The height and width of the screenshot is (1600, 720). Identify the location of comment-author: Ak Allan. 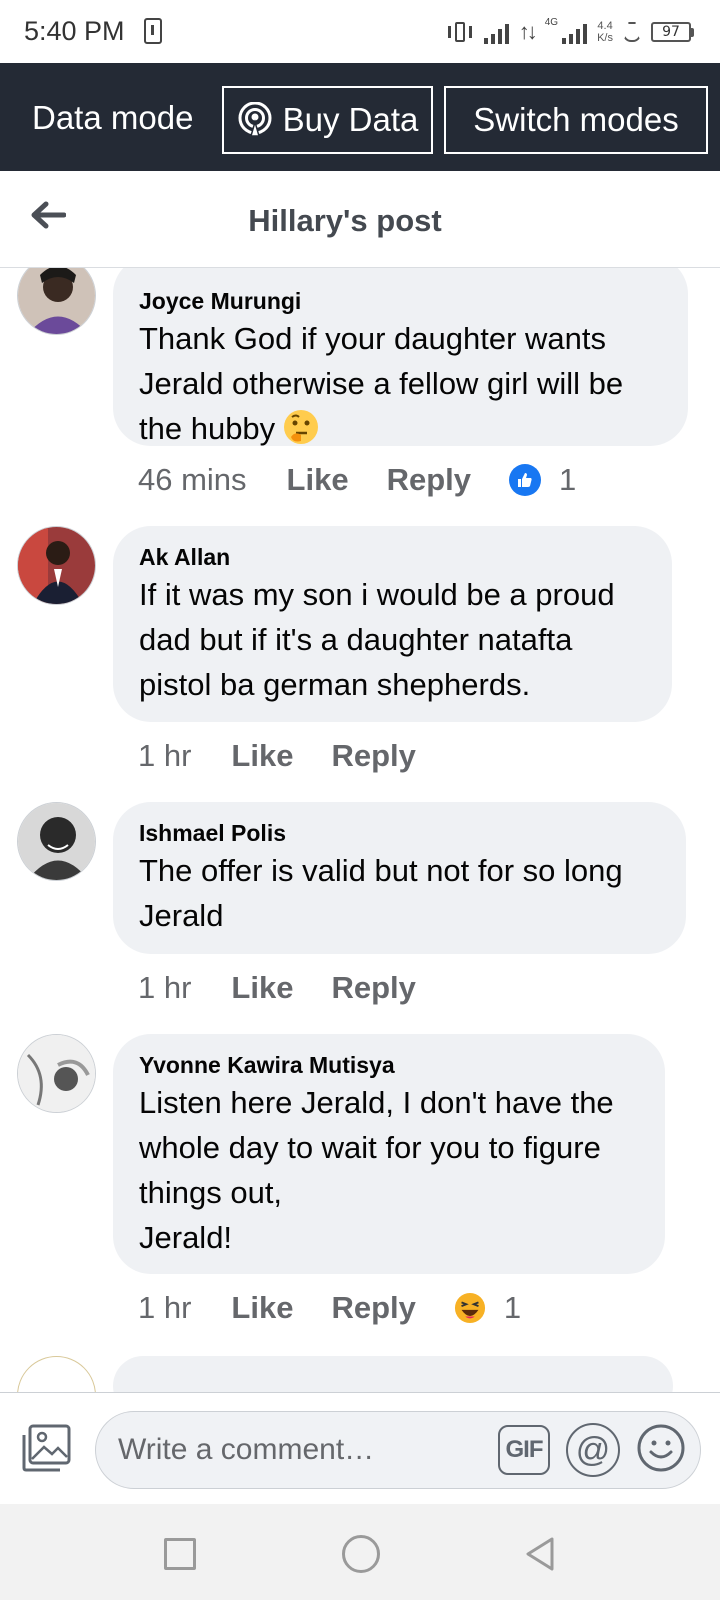
(392, 557).